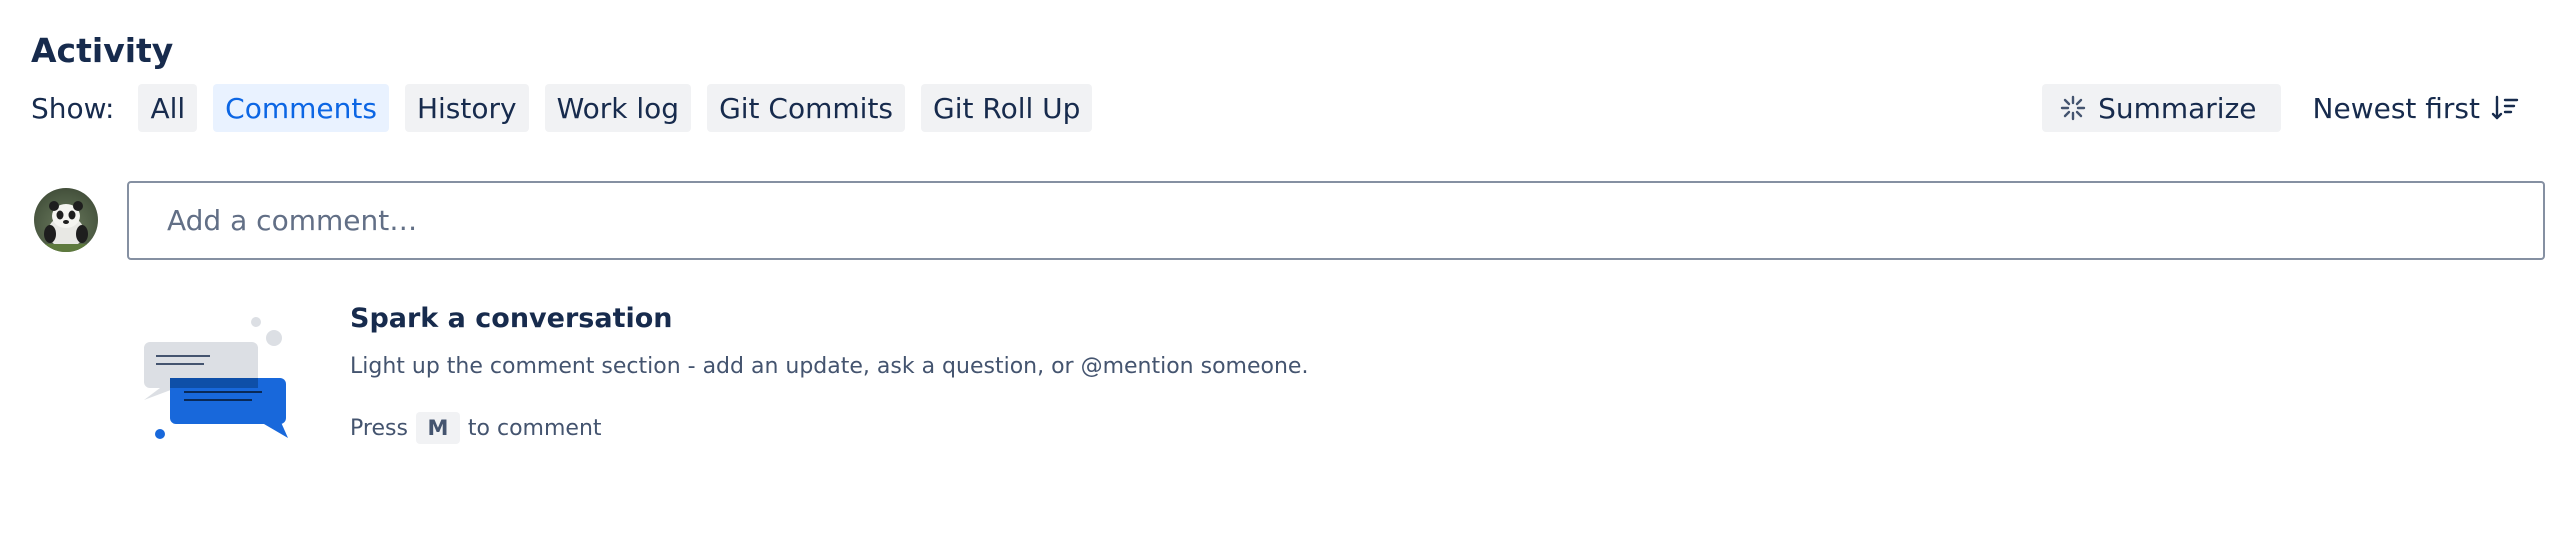 The image size is (2566, 557). What do you see at coordinates (73, 108) in the screenshot?
I see `show-label: Show:` at bounding box center [73, 108].